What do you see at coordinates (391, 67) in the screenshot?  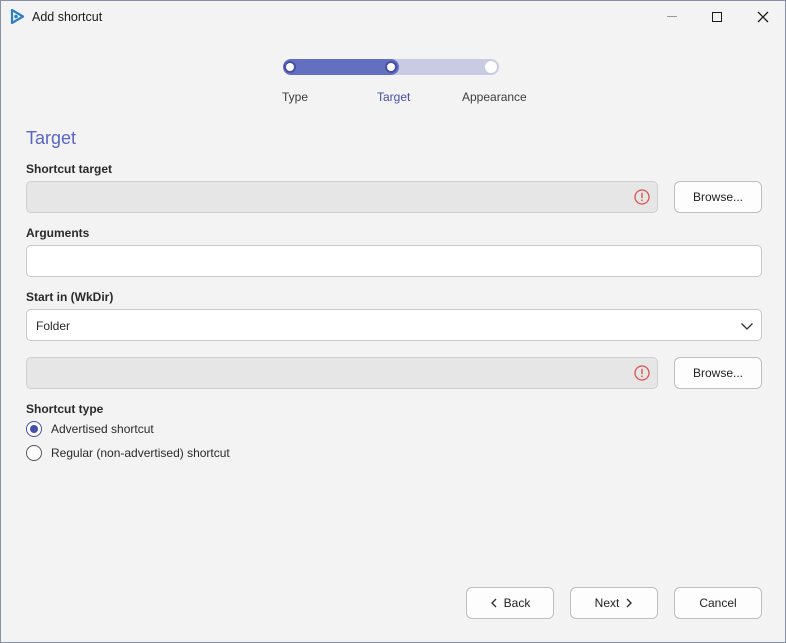 I see `step-dot-target` at bounding box center [391, 67].